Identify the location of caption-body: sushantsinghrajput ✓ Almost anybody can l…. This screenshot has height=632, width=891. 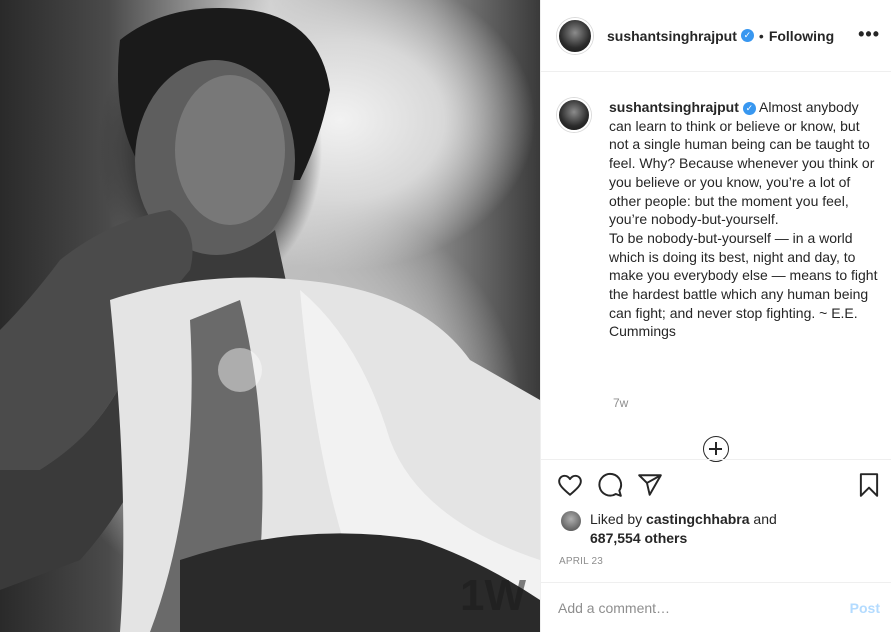
(744, 219).